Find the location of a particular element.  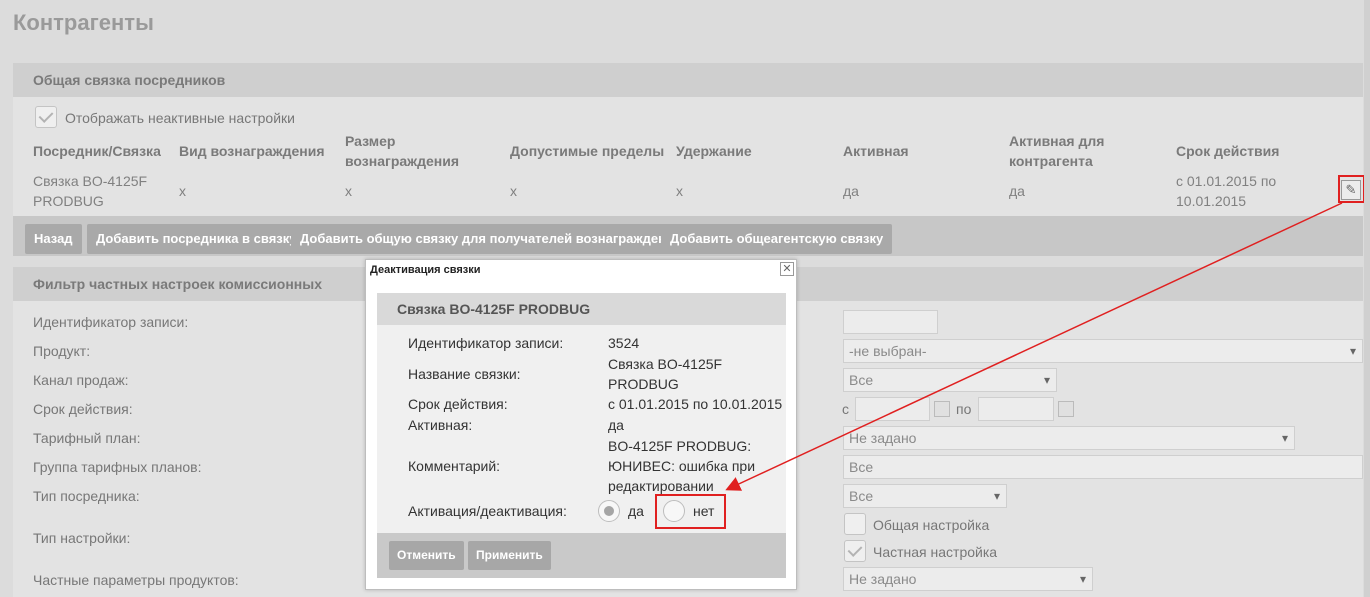

period-to-input is located at coordinates (1016, 409).